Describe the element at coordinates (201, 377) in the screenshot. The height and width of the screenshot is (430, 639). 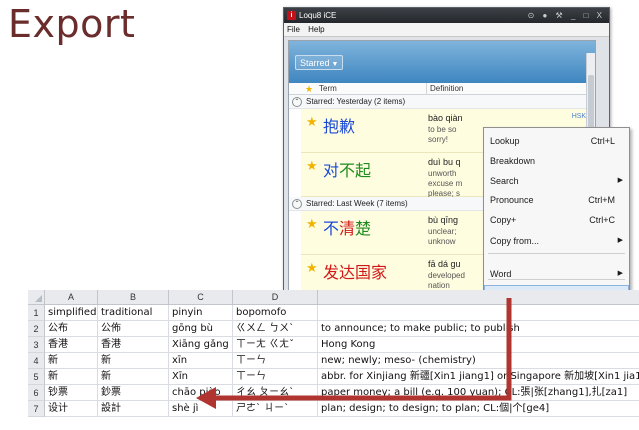
I see `table-cell: Xīn` at that location.